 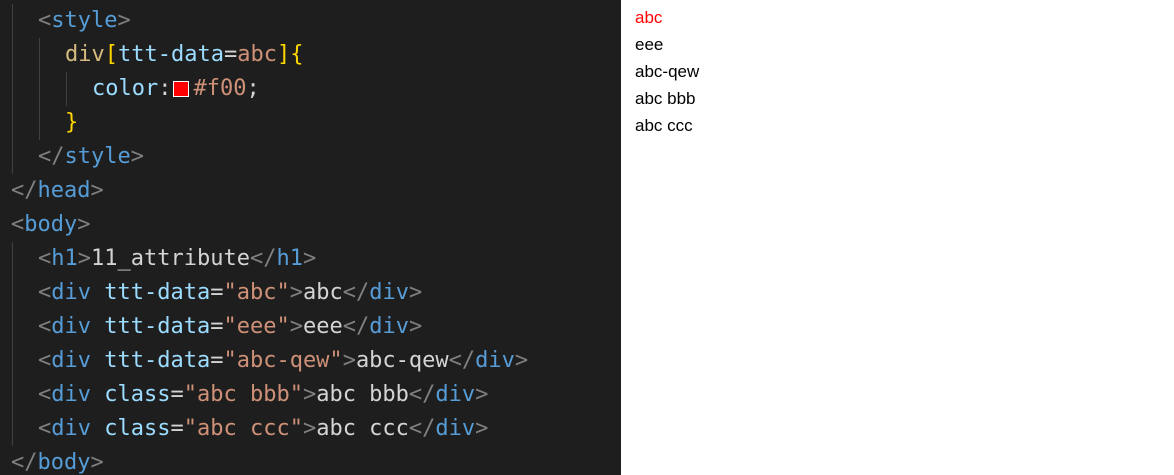 I want to click on code-text: <style>, so click(x=84, y=21).